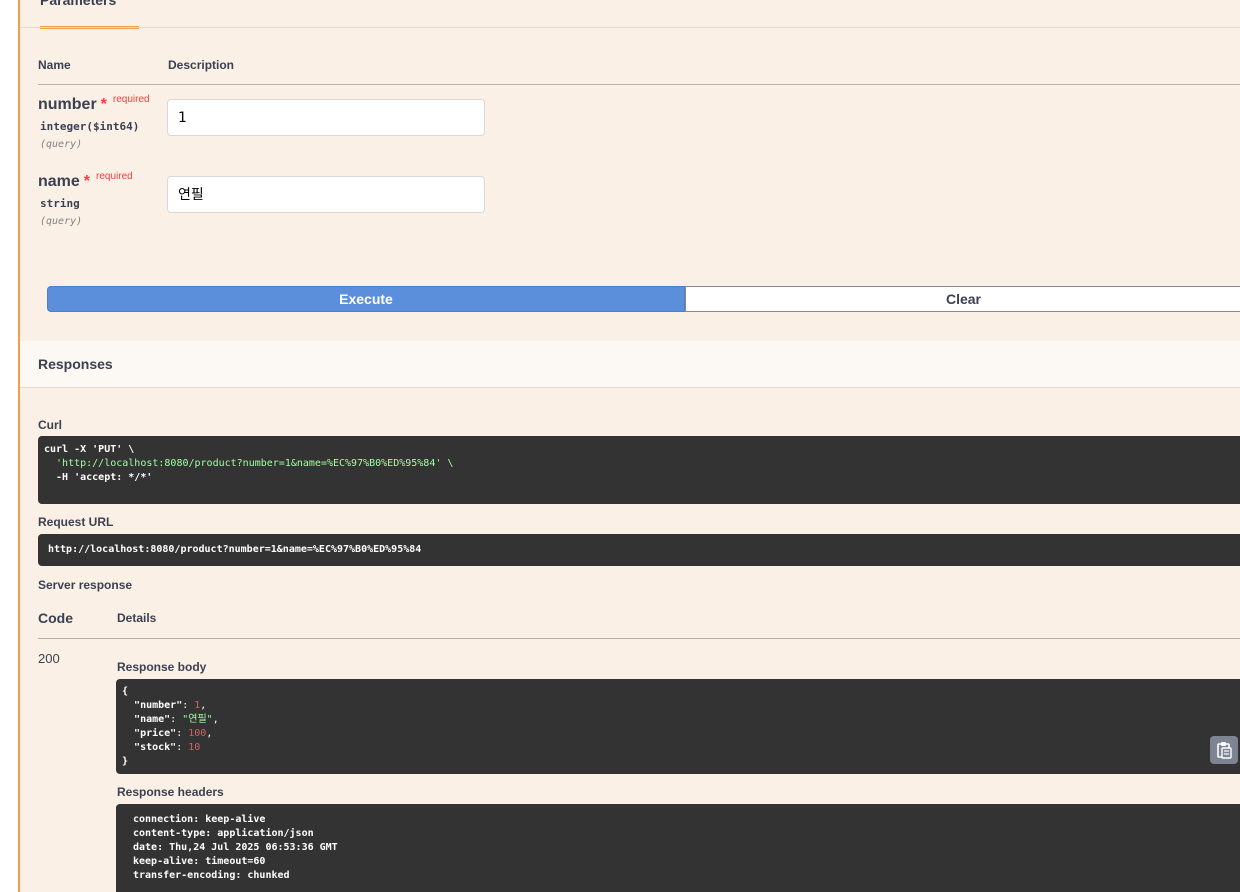 This screenshot has height=892, width=1240. I want to click on clipboard-icon, so click(1224, 750).